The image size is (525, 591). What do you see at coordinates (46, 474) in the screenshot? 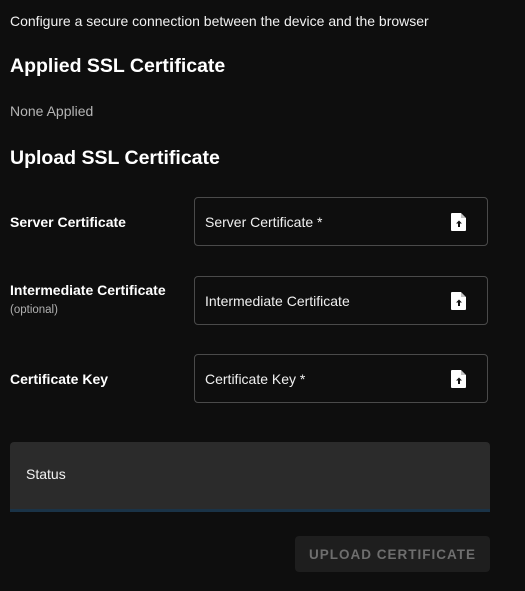
I see `status-label: Status` at bounding box center [46, 474].